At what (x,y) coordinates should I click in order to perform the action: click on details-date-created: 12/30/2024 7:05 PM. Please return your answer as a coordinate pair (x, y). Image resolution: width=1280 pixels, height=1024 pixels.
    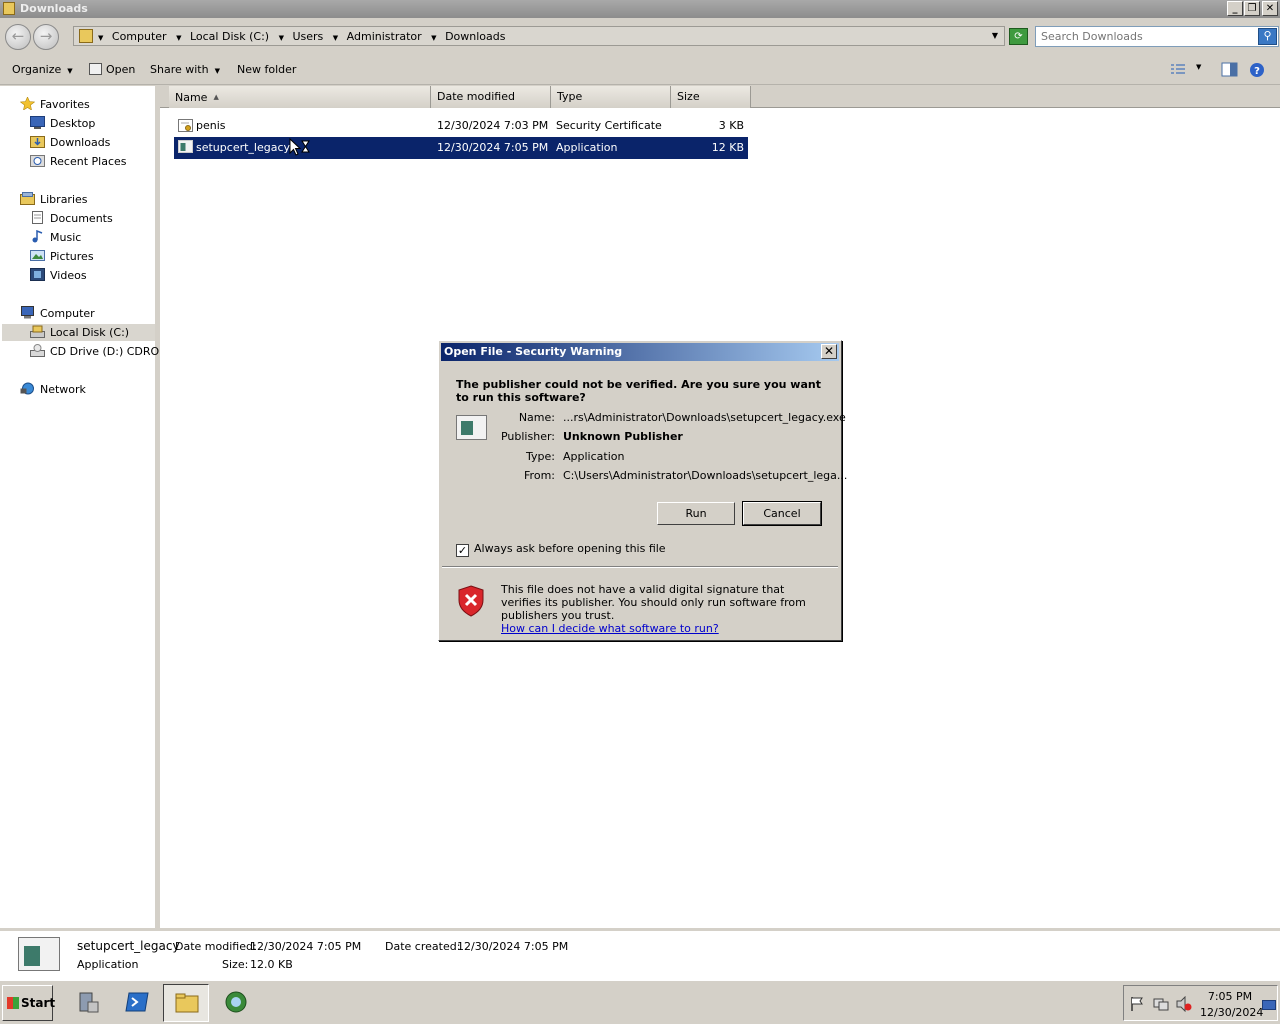
    Looking at the image, I should click on (513, 946).